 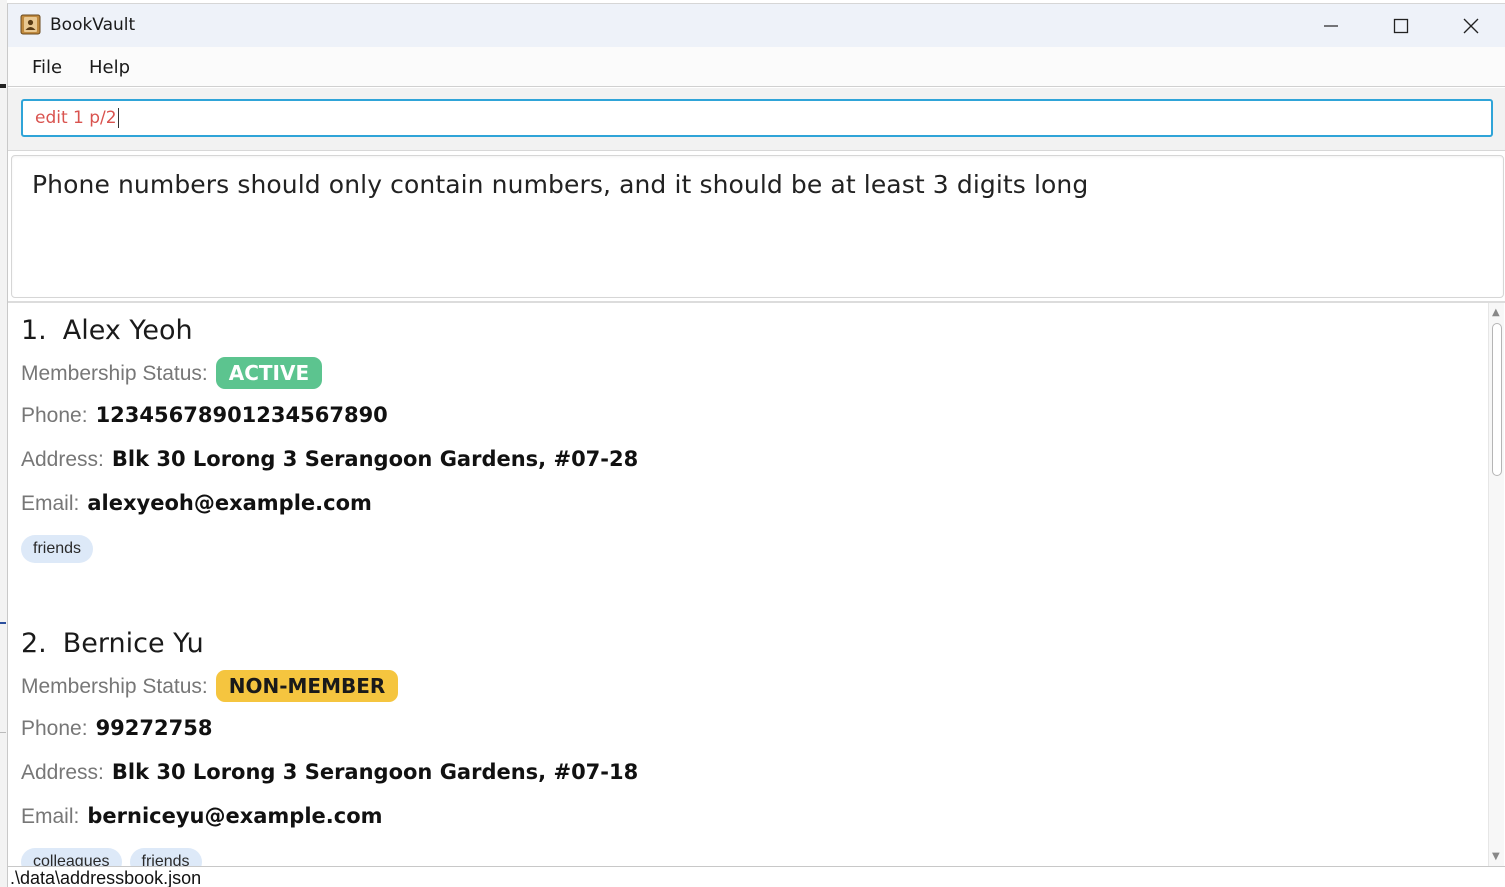 I want to click on person-name: Bernice Yu, so click(x=133, y=643).